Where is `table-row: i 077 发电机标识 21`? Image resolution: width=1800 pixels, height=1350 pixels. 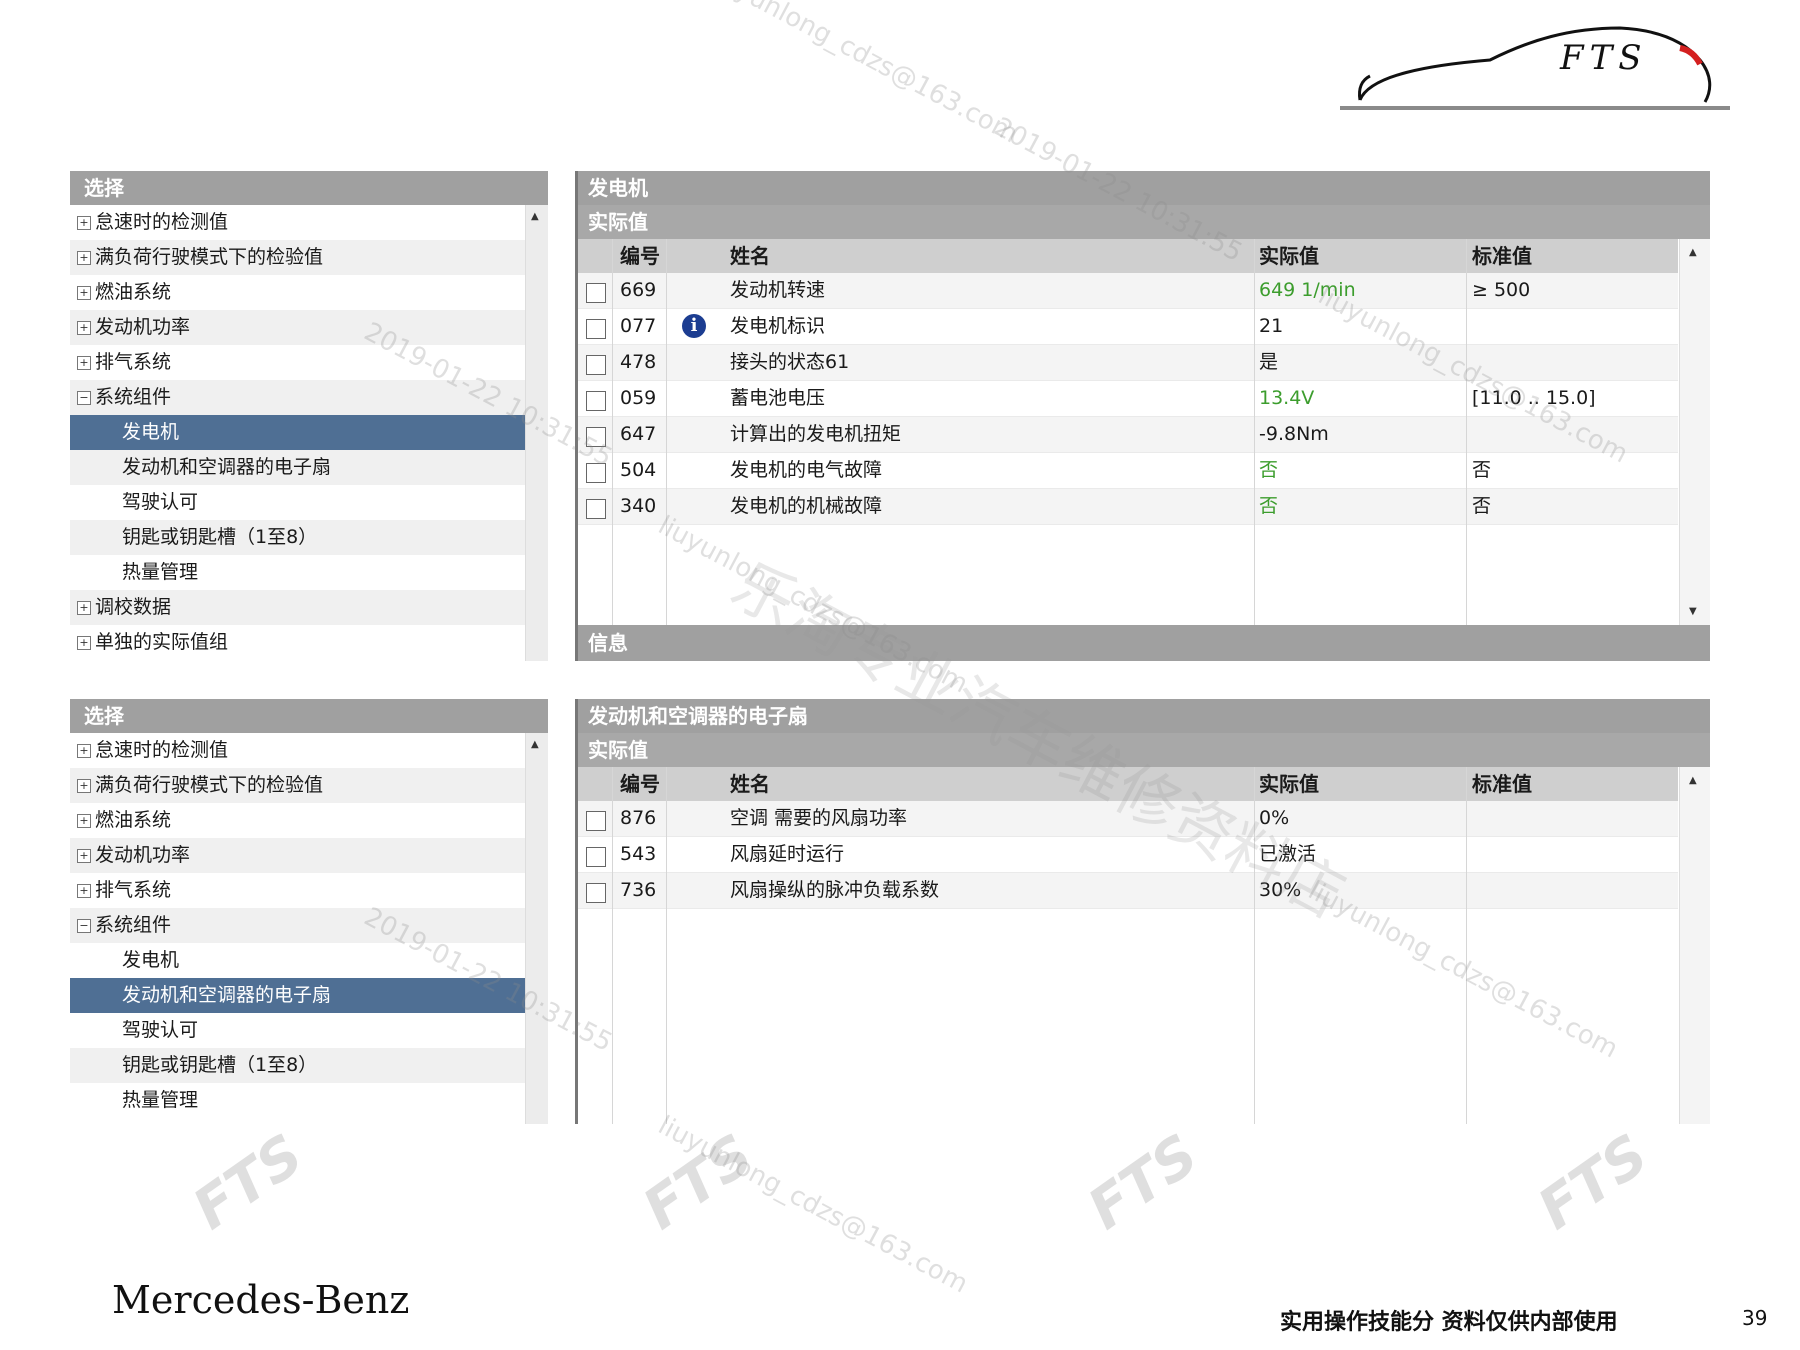 table-row: i 077 发电机标识 21 is located at coordinates (1128, 327).